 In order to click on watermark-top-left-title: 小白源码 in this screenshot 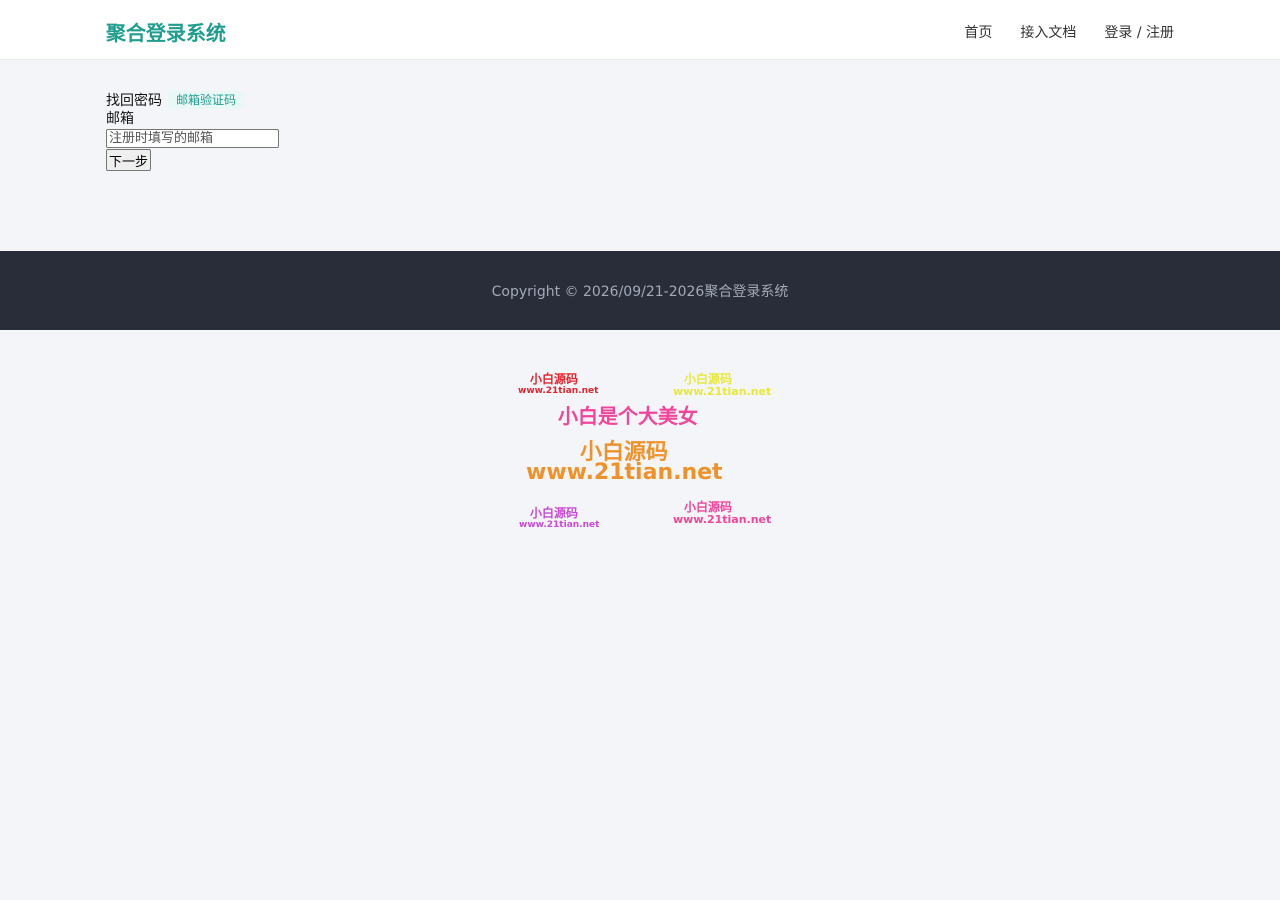, I will do `click(554, 379)`.